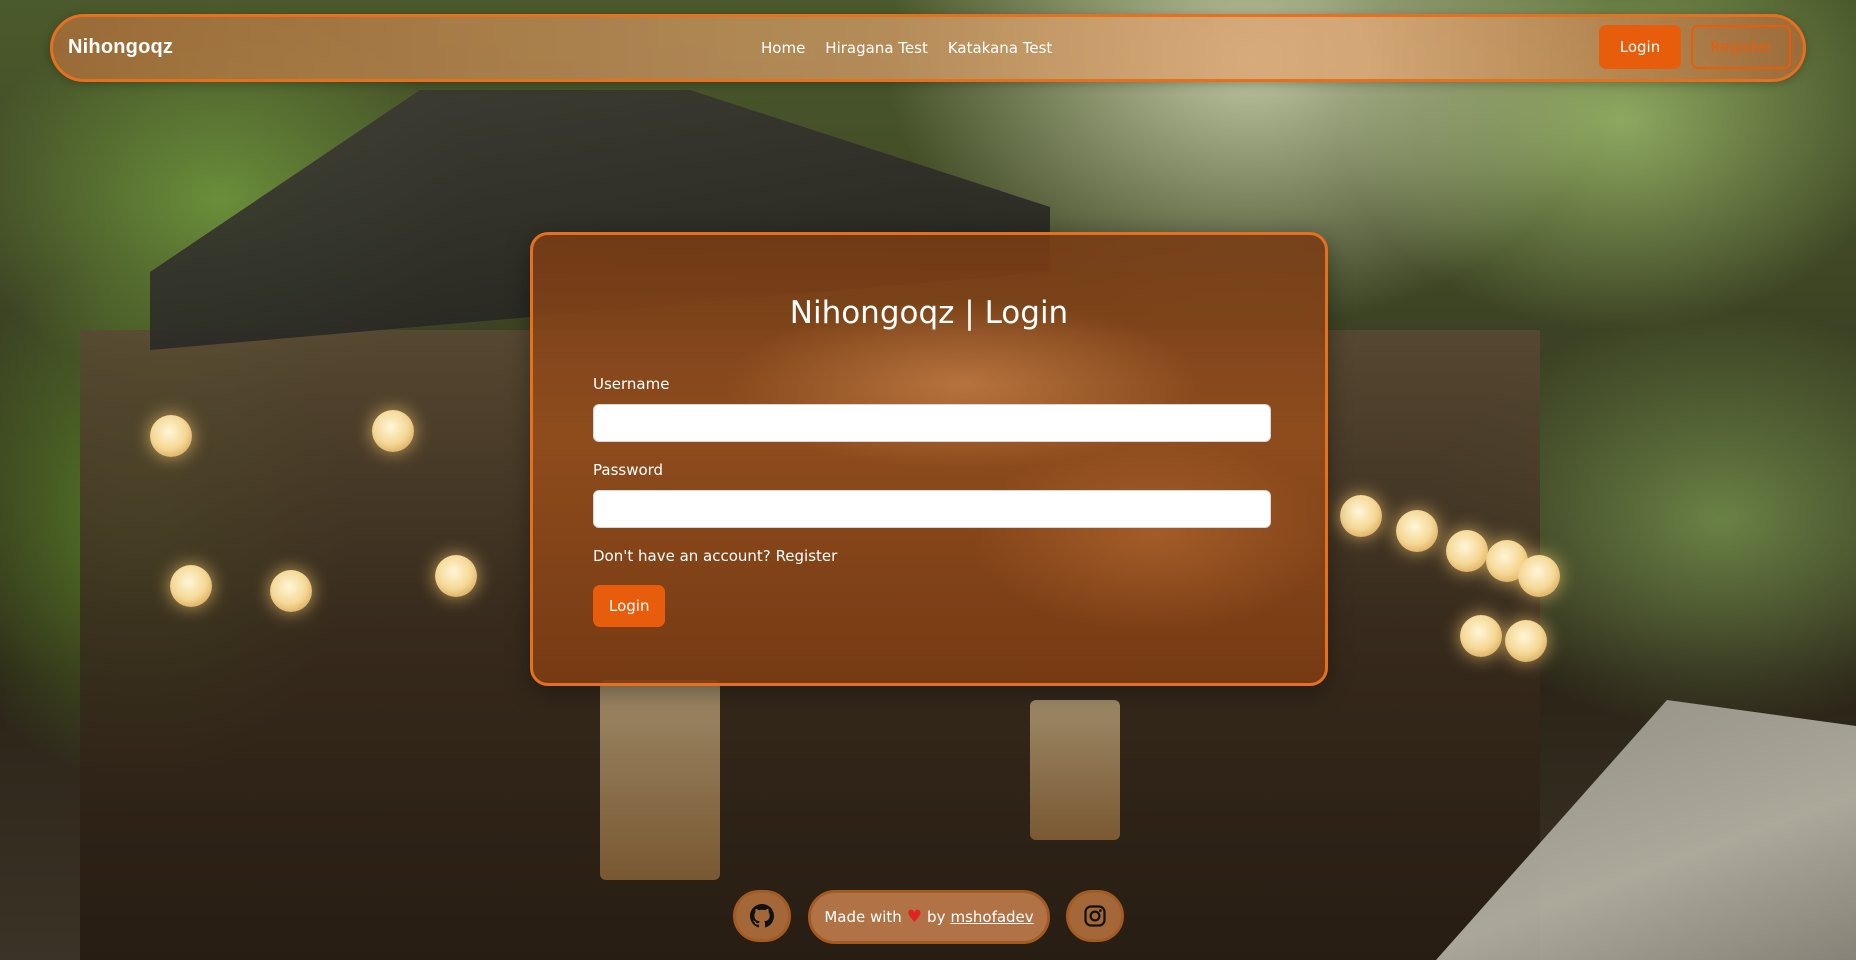 The height and width of the screenshot is (960, 1856). Describe the element at coordinates (876, 48) in the screenshot. I see `nav-link-hiragana-test: Hiragana Test` at that location.